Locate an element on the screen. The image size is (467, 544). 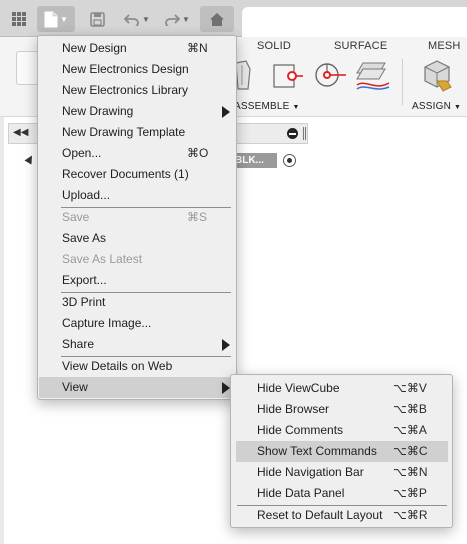
home-button is located at coordinates (217, 19).